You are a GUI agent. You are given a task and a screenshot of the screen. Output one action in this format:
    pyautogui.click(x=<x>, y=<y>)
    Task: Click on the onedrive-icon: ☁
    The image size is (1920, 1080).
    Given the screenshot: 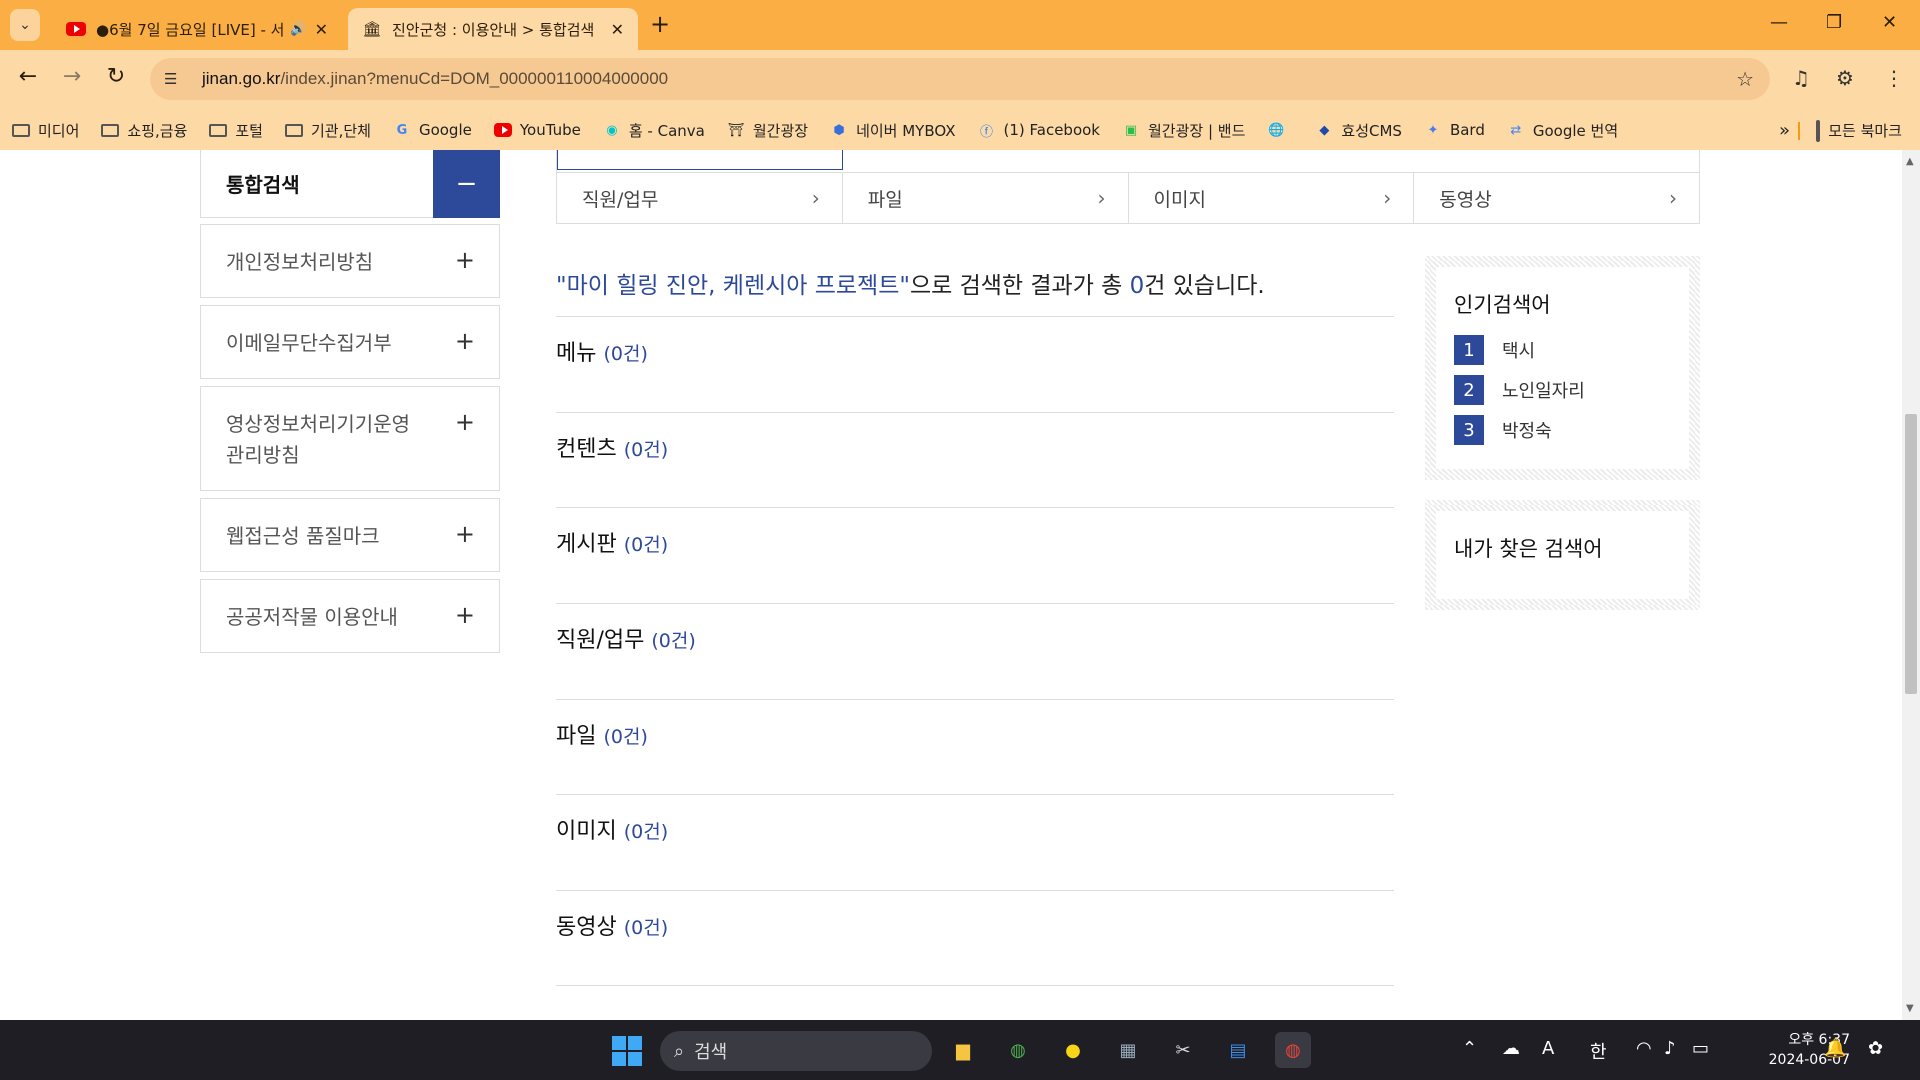 What is the action you would take?
    pyautogui.click(x=1511, y=1048)
    